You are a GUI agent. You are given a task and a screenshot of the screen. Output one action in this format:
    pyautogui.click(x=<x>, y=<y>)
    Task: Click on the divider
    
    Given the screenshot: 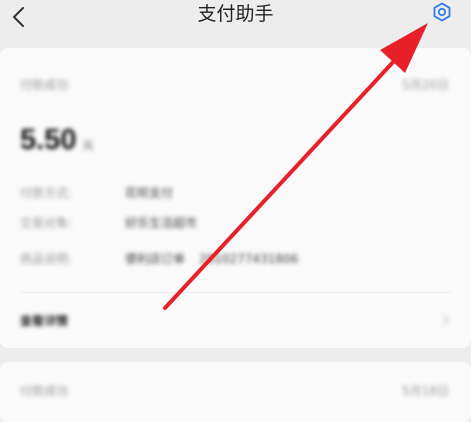 What is the action you would take?
    pyautogui.click(x=235, y=292)
    